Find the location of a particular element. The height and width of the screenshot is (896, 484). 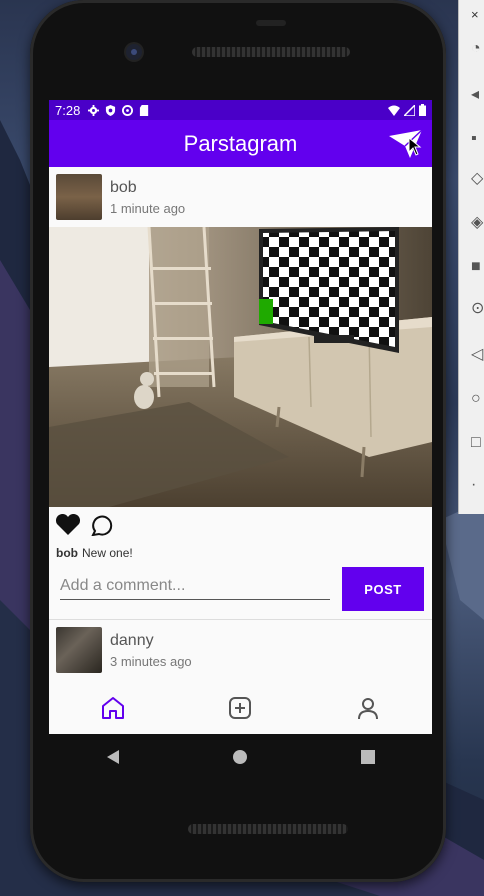

status-bar: 7:28 is located at coordinates (240, 110).